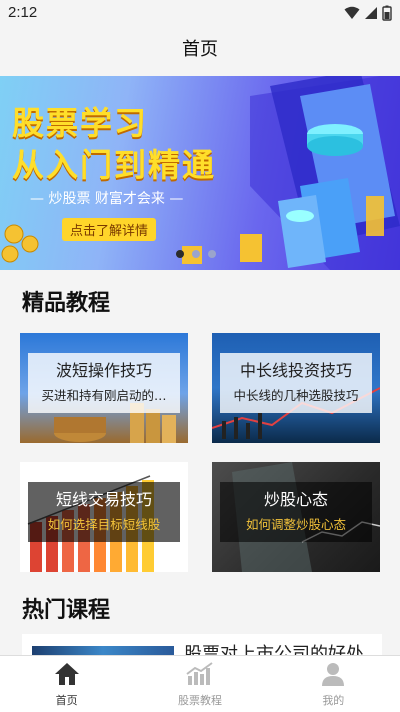 This screenshot has width=400, height=712. What do you see at coordinates (199, 700) in the screenshot?
I see `tab-stock-tutorial-label: 股票教程` at bounding box center [199, 700].